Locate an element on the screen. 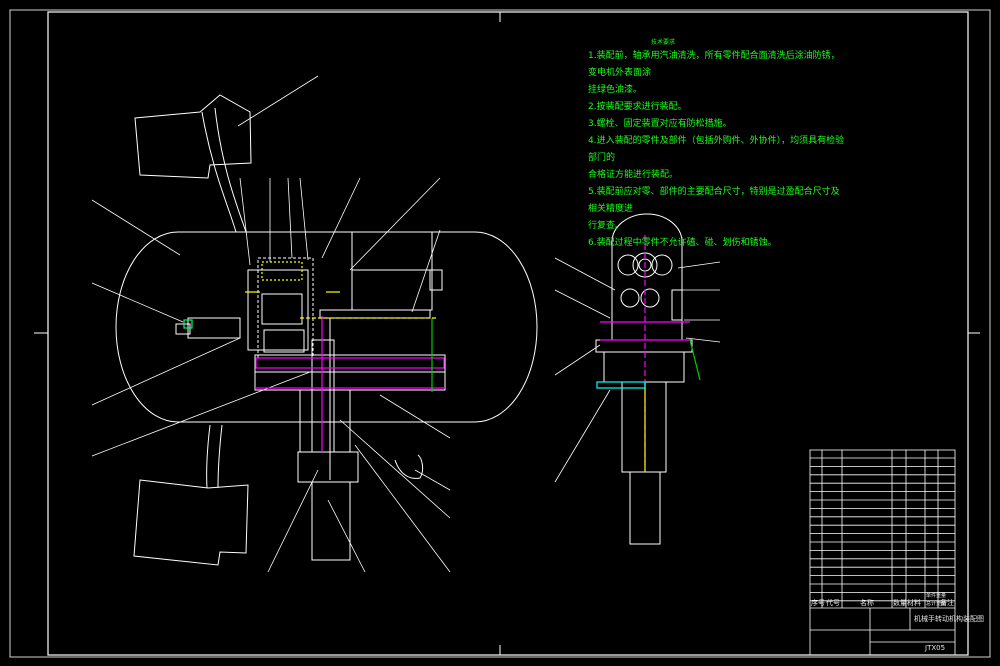 The image size is (1000, 666). title-block is located at coordinates (882, 552).